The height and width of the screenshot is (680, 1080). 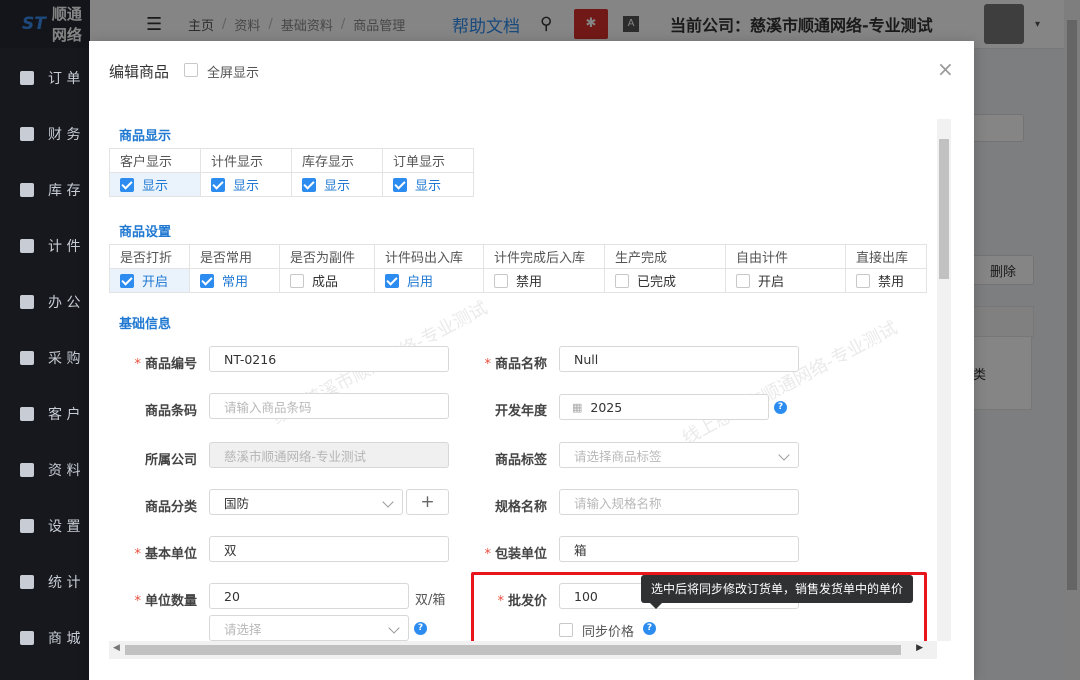 I want to click on settings_section-cell: 已完成, so click(x=665, y=280).